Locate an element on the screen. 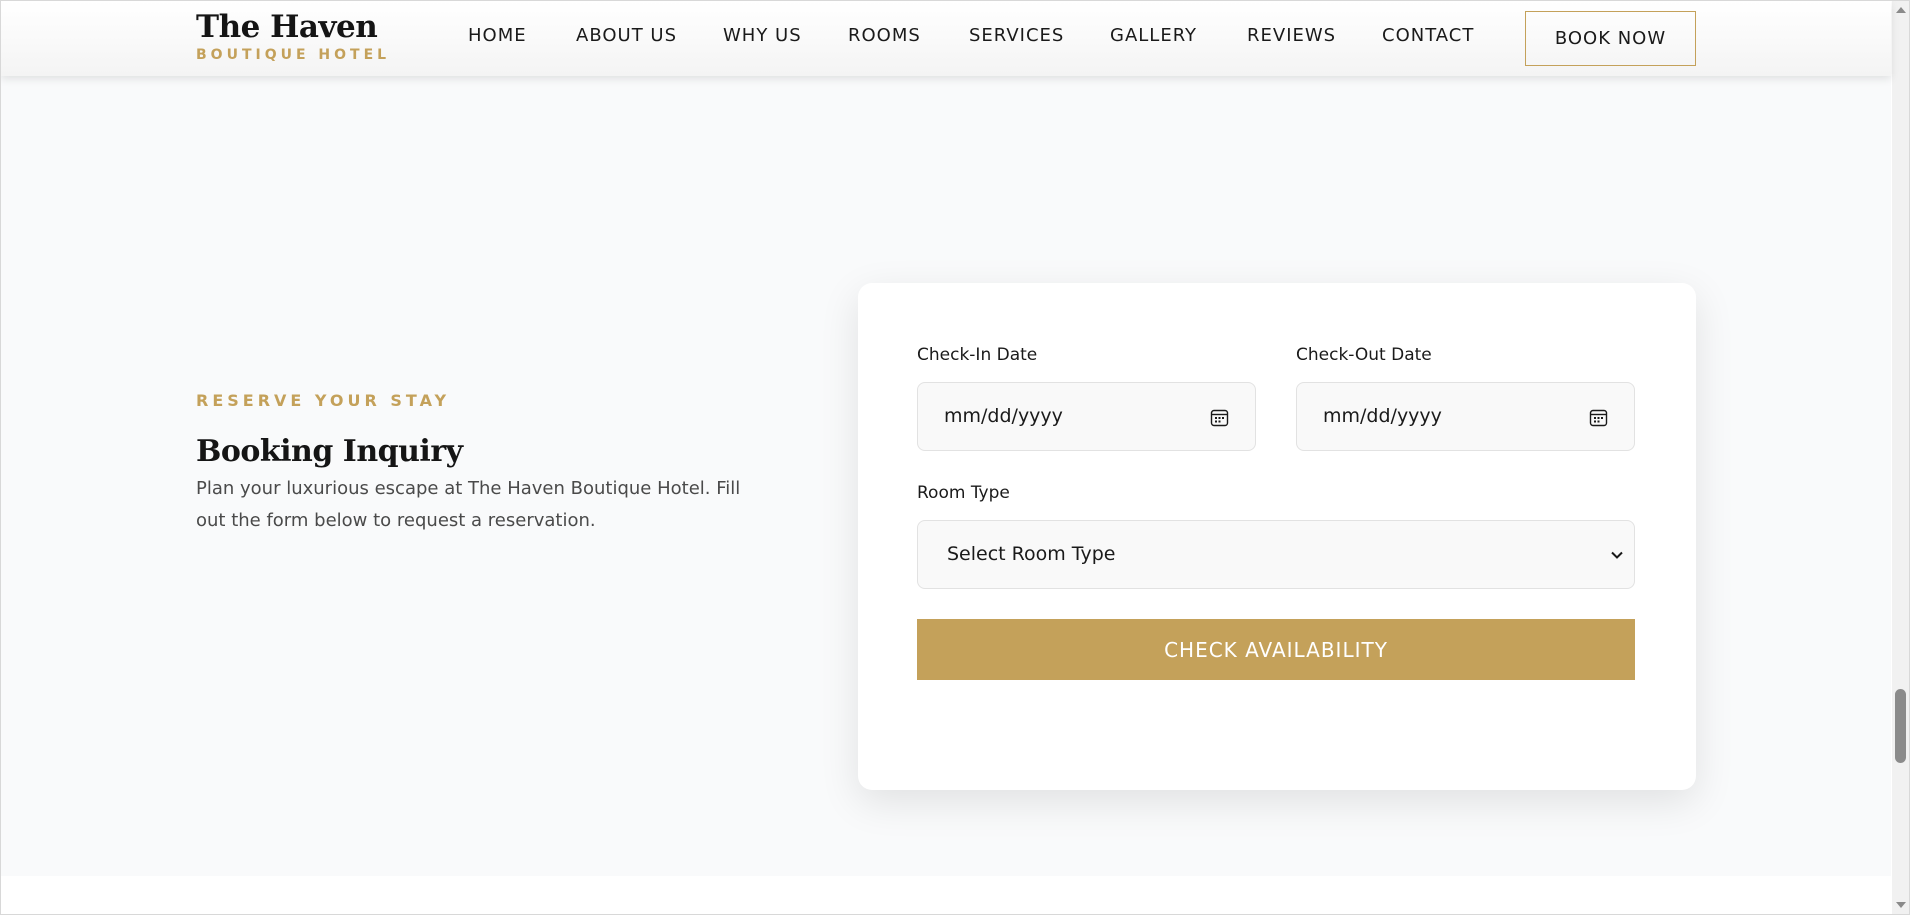 The image size is (1910, 915). chevron-down-icon is located at coordinates (1617, 555).